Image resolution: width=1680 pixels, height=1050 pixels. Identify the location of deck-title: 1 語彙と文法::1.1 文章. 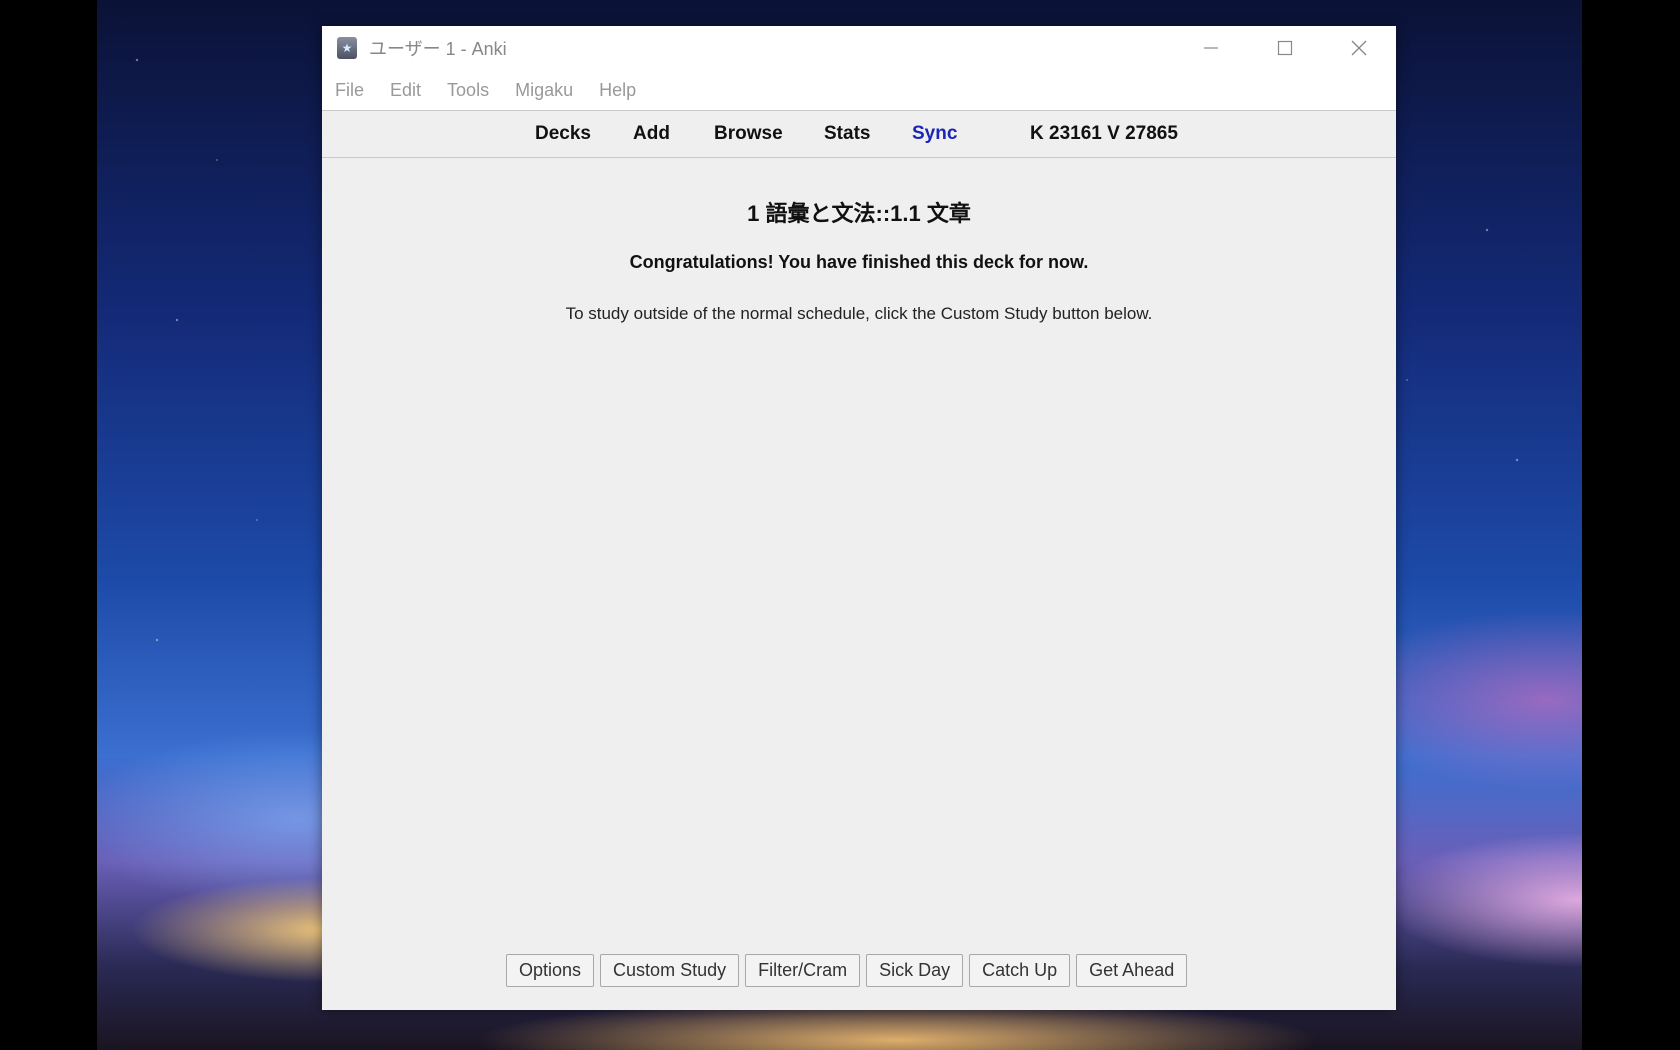
(859, 213).